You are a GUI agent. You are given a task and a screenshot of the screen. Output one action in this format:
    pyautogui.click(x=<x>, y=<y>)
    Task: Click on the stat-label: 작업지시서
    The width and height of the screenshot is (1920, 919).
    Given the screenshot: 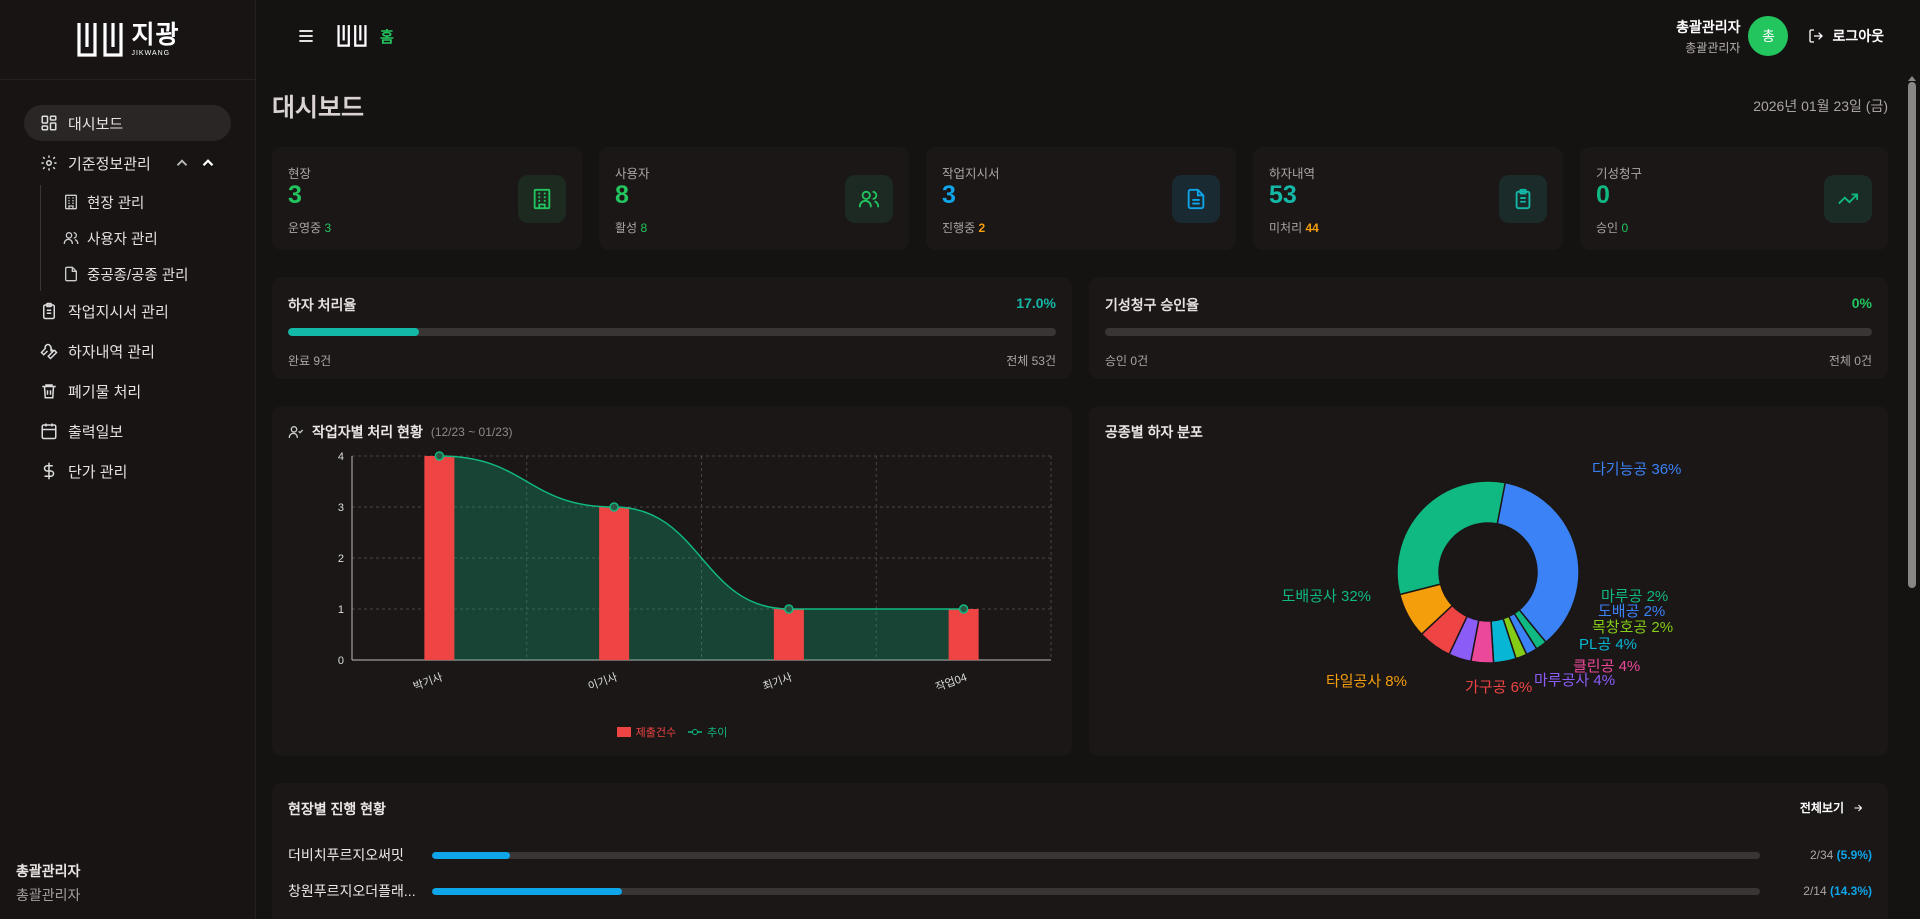 What is the action you would take?
    pyautogui.click(x=971, y=174)
    